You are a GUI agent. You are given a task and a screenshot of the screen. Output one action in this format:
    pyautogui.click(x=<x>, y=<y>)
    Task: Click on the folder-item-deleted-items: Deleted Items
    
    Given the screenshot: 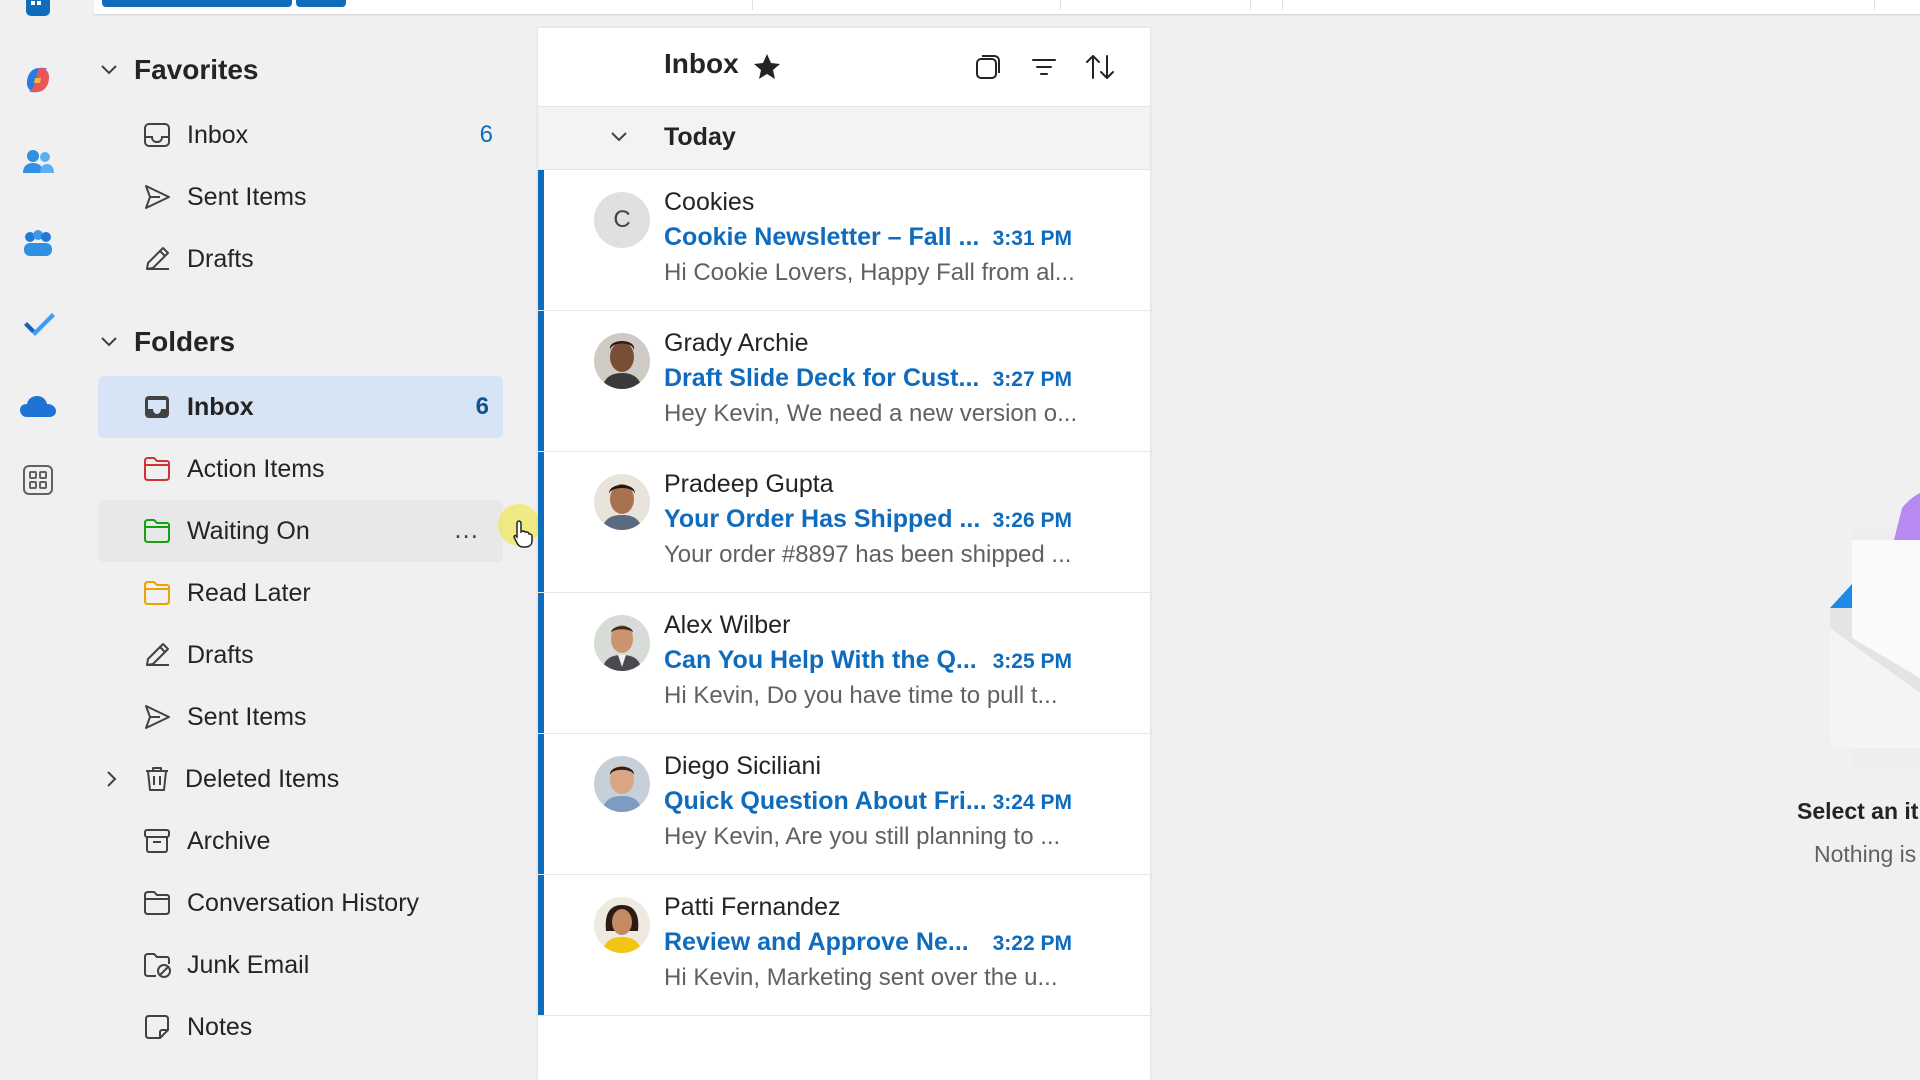 What is the action you would take?
    pyautogui.click(x=300, y=779)
    